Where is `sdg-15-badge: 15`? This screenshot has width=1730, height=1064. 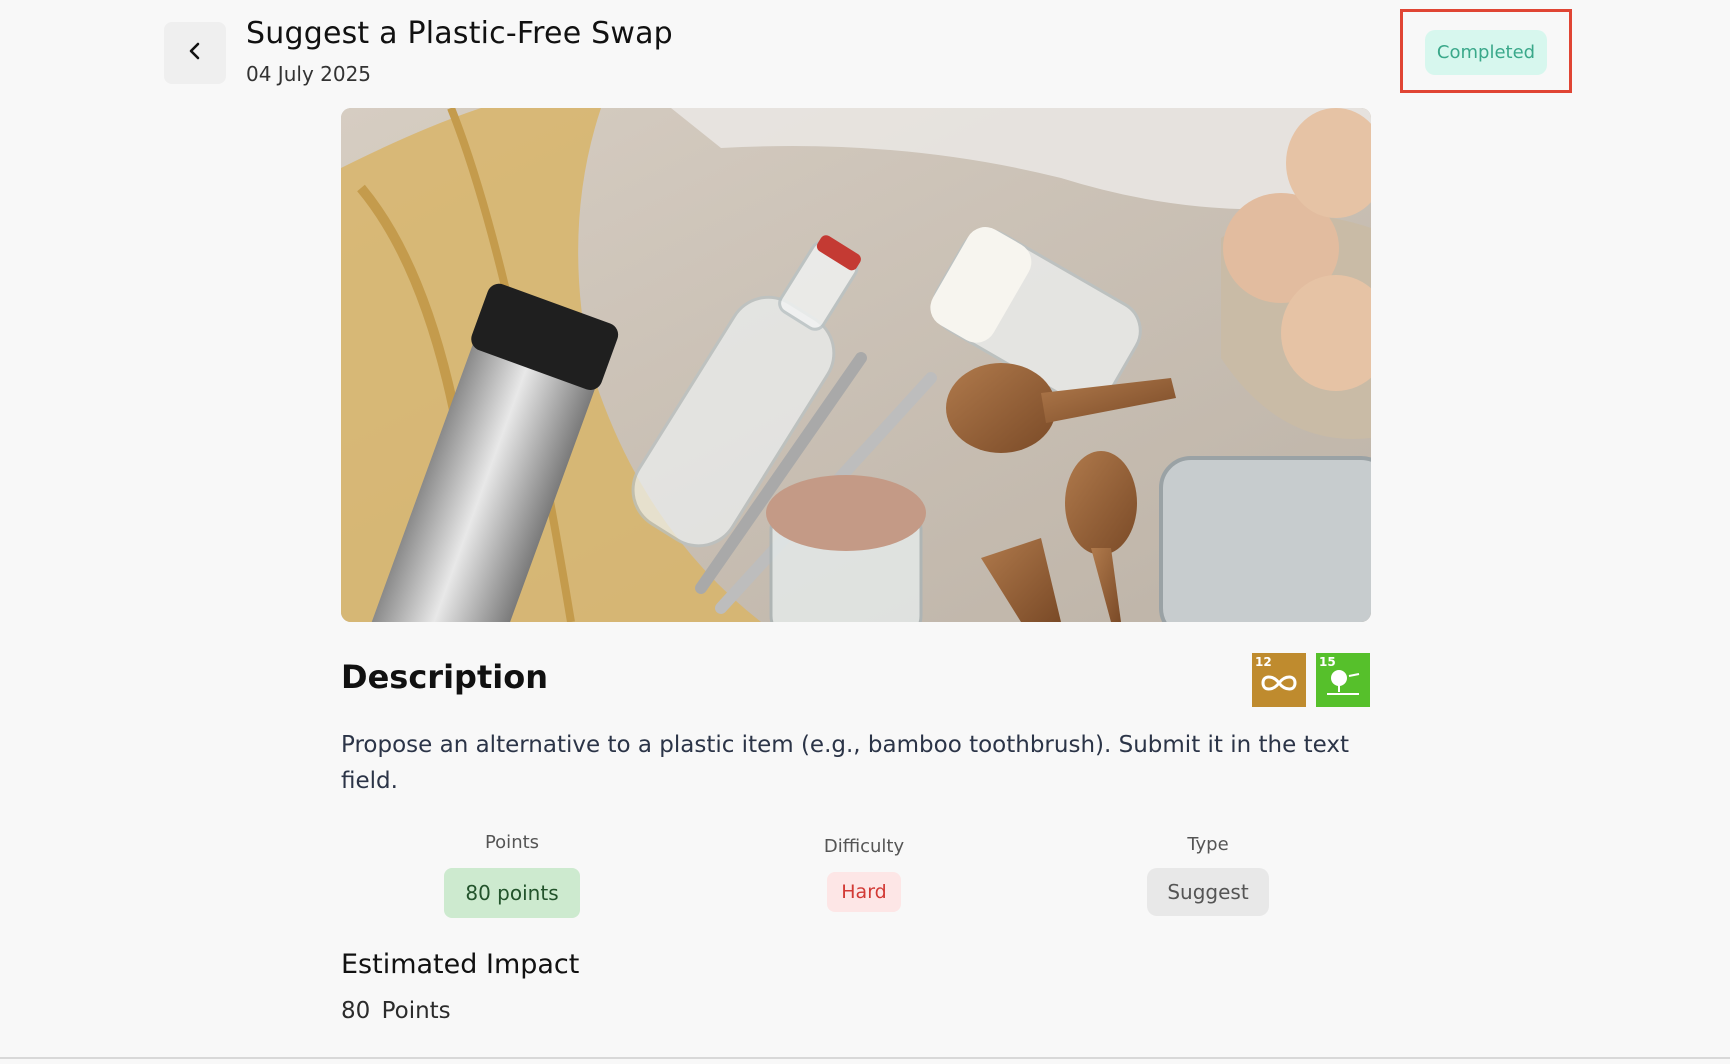
sdg-15-badge: 15 is located at coordinates (1343, 680).